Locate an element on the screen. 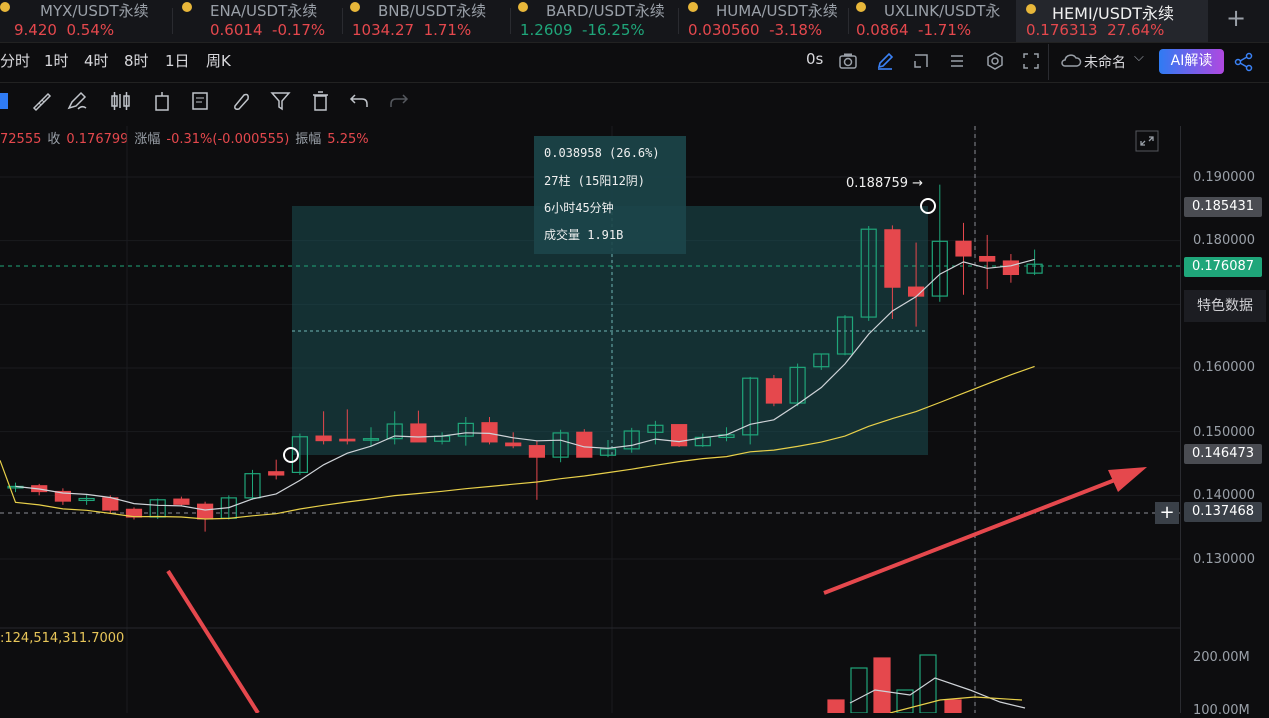  tf-intraday: 分时 is located at coordinates (15, 60).